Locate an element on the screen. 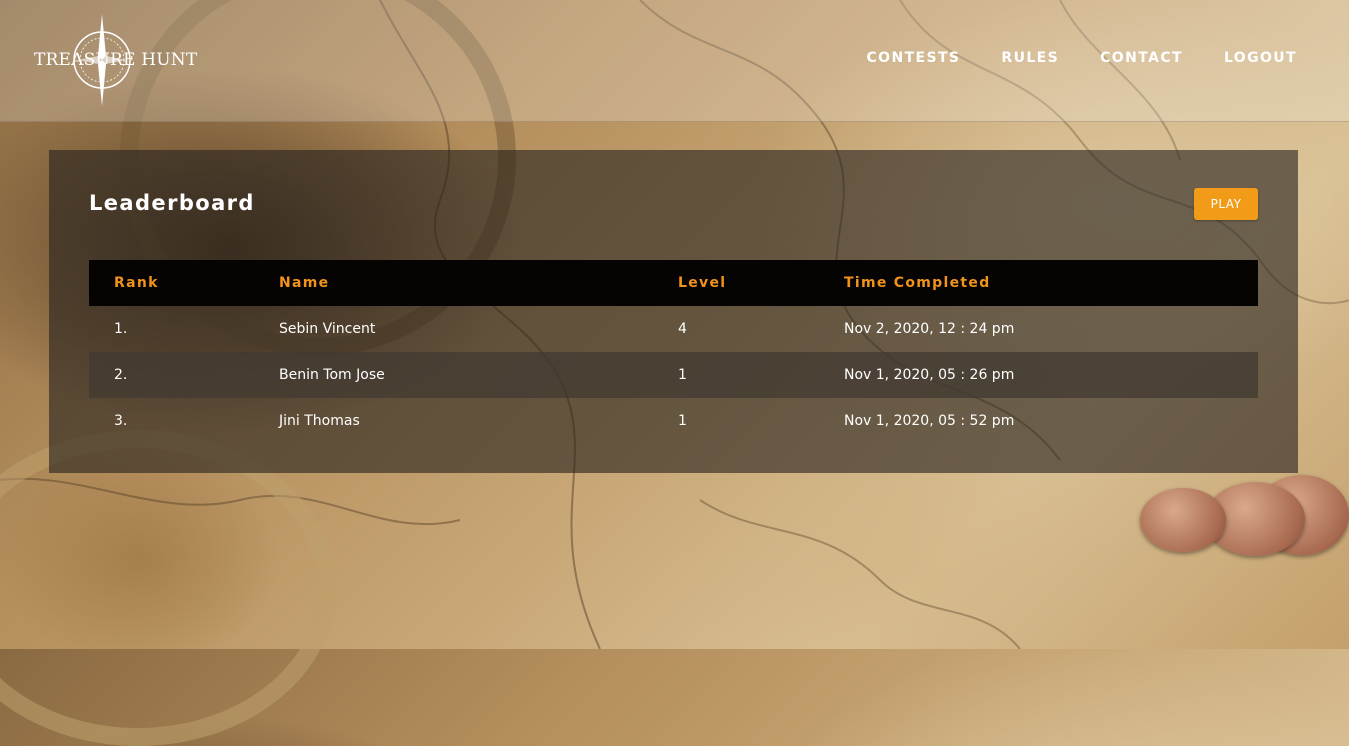 The image size is (1349, 746). coin-decoration is located at coordinates (1183, 520).